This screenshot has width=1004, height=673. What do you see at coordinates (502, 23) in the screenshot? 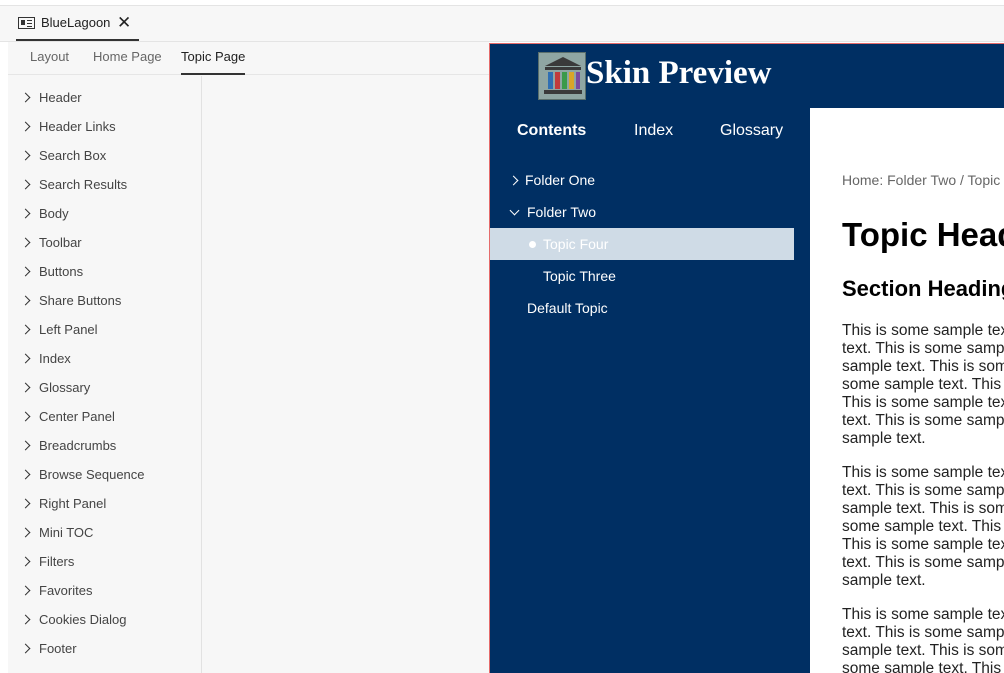
I see `file-tab-strip: BlueLagoon ✕` at bounding box center [502, 23].